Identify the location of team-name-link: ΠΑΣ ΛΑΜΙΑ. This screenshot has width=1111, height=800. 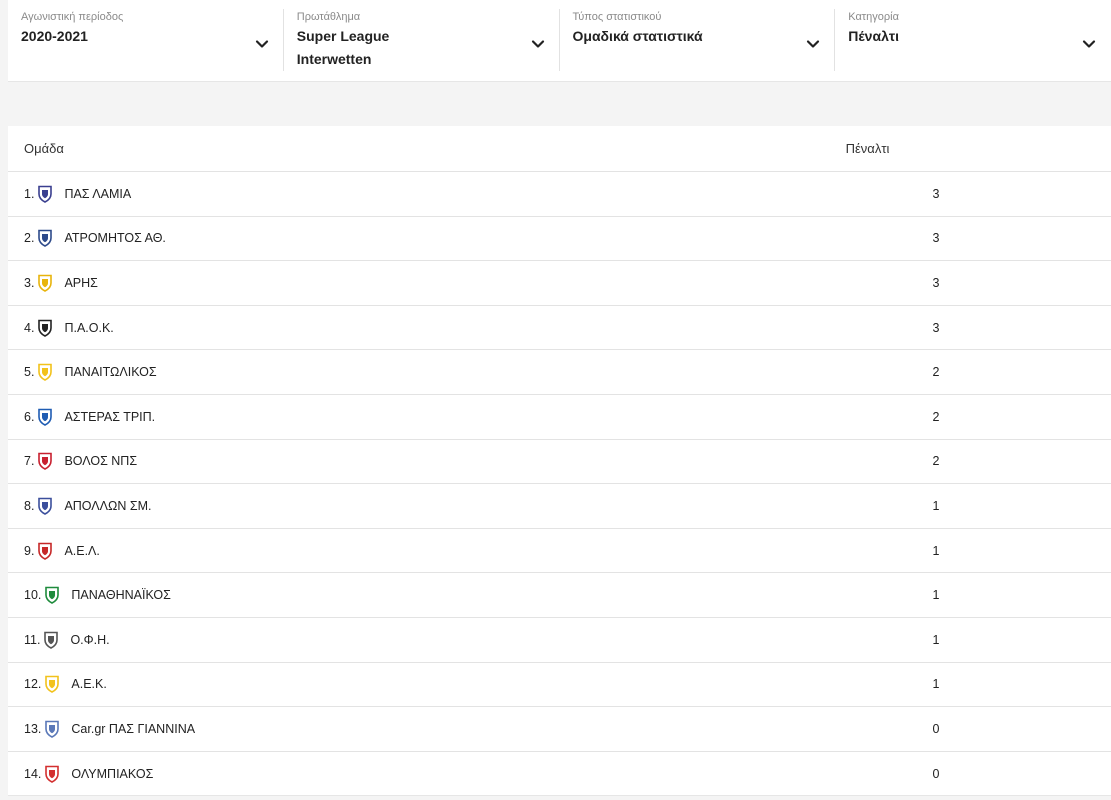
(487, 194).